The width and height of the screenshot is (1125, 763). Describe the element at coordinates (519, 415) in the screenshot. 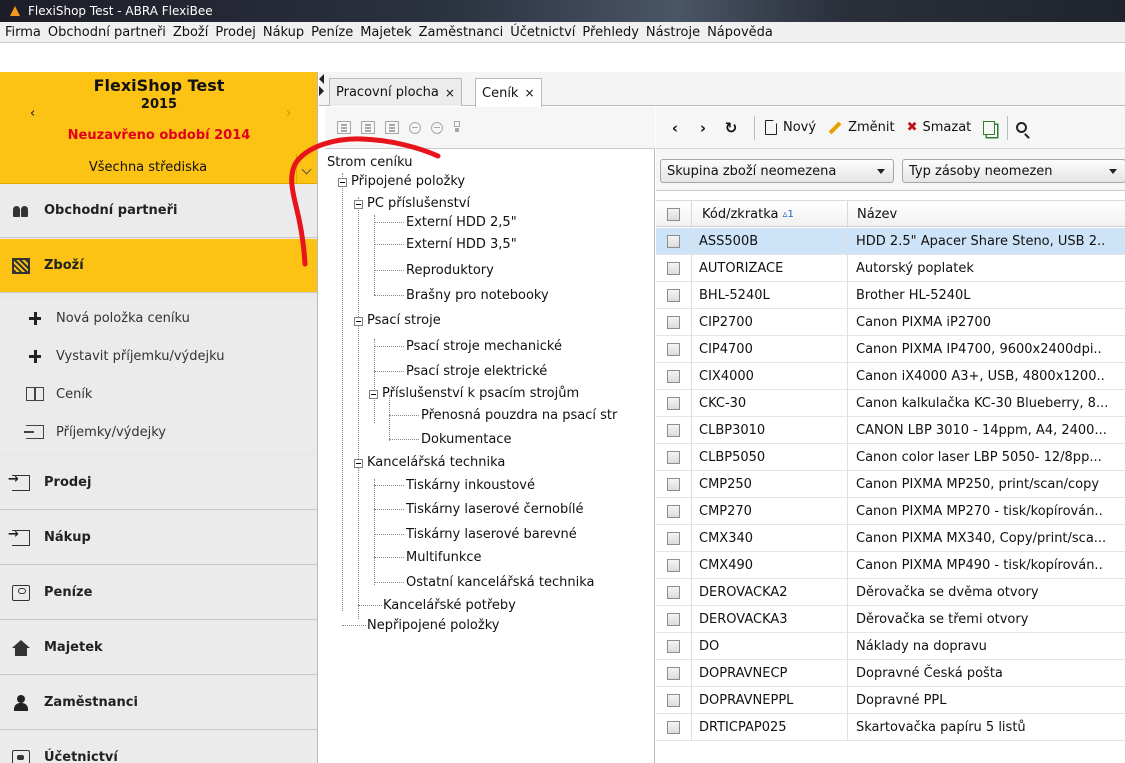

I see `tree-node: Přenosná pouzdra na psací str` at that location.